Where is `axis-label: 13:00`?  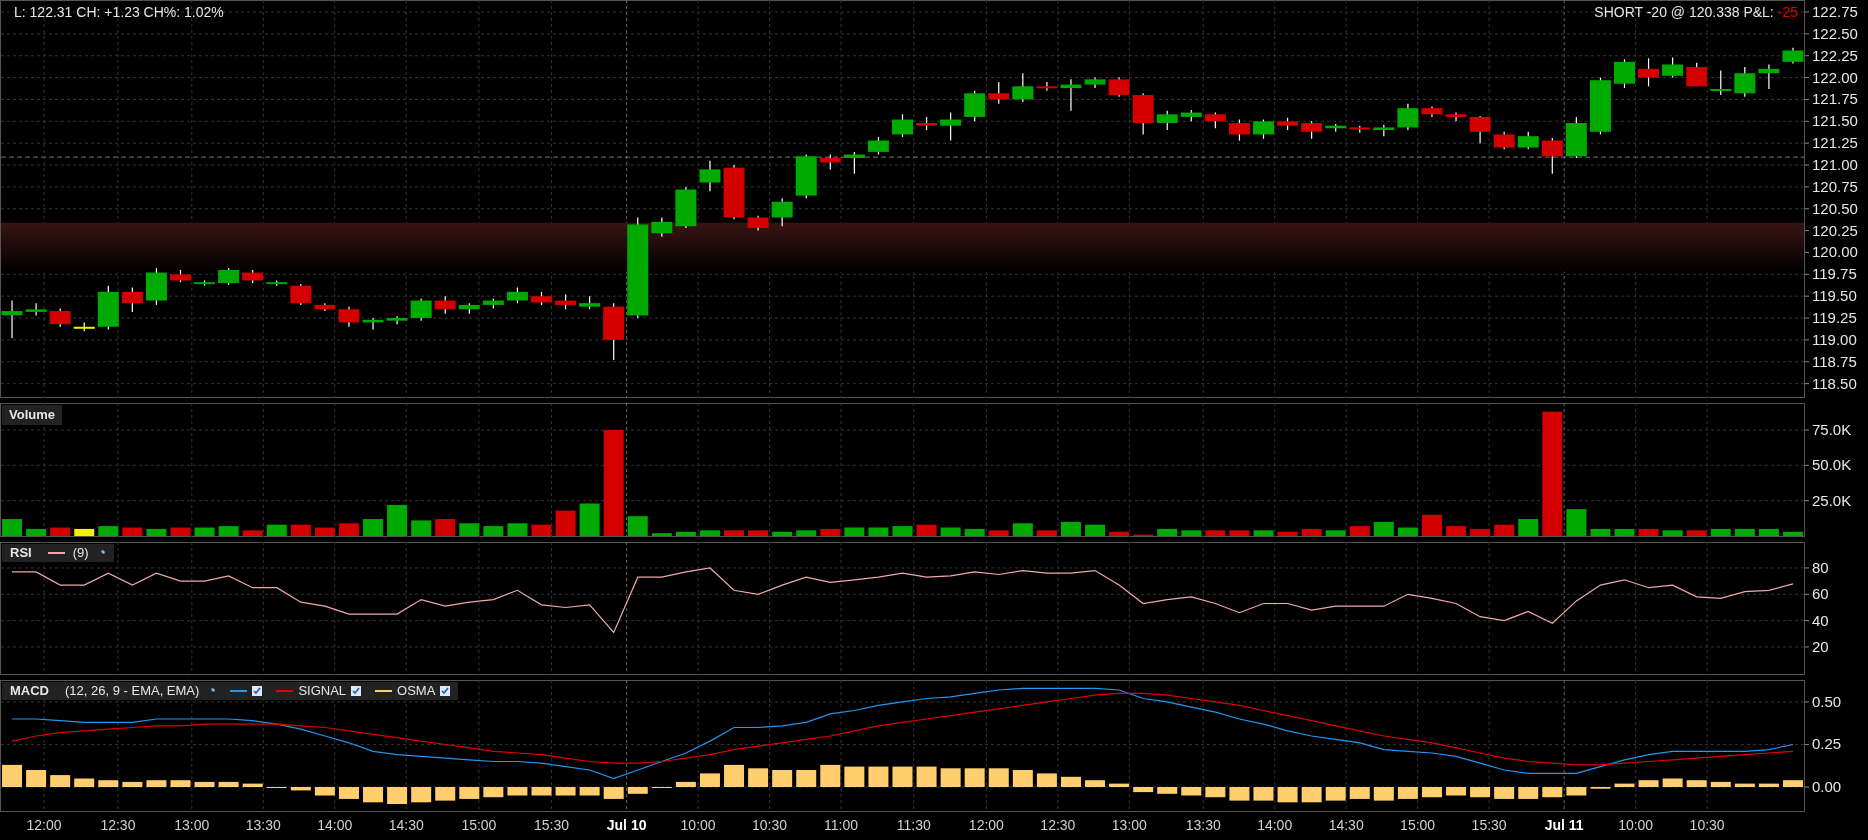
axis-label: 13:00 is located at coordinates (192, 825).